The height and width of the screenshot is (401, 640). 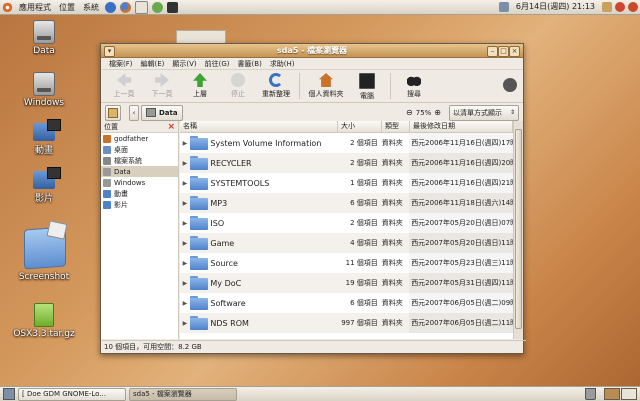 What do you see at coordinates (171, 127) in the screenshot?
I see `sidebar-close-icon: ×` at bounding box center [171, 127].